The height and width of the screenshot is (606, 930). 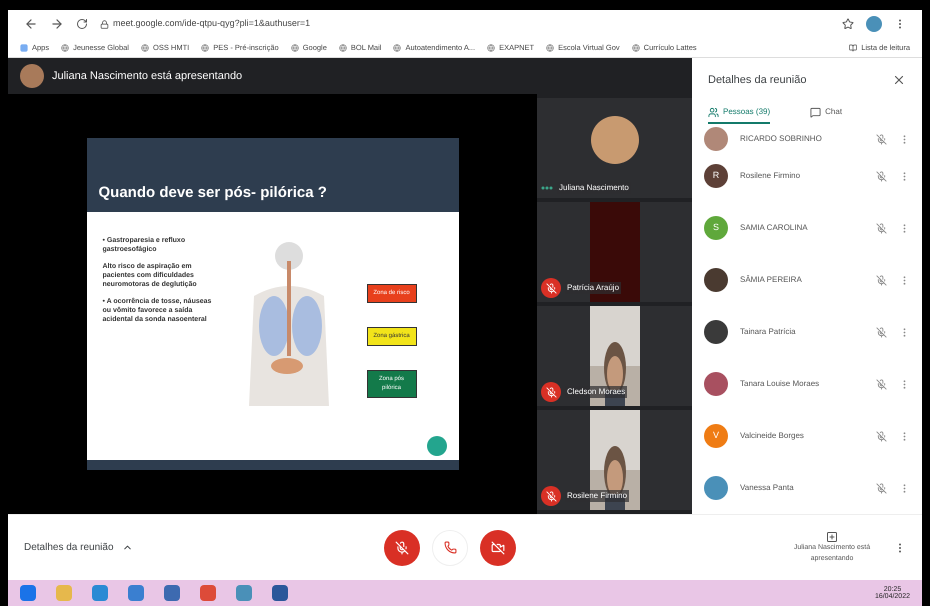 I want to click on participant-tile: Cledson Moraes, so click(x=614, y=356).